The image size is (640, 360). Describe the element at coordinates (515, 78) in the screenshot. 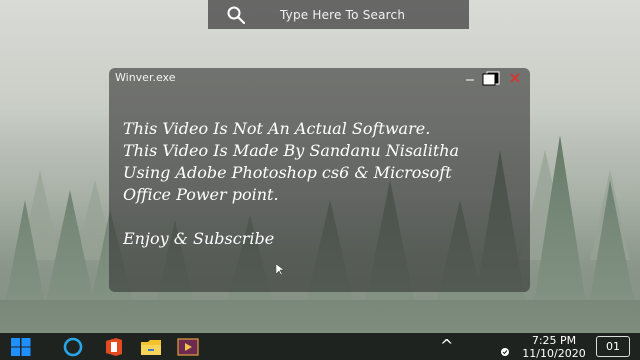

I see `close-icon` at that location.